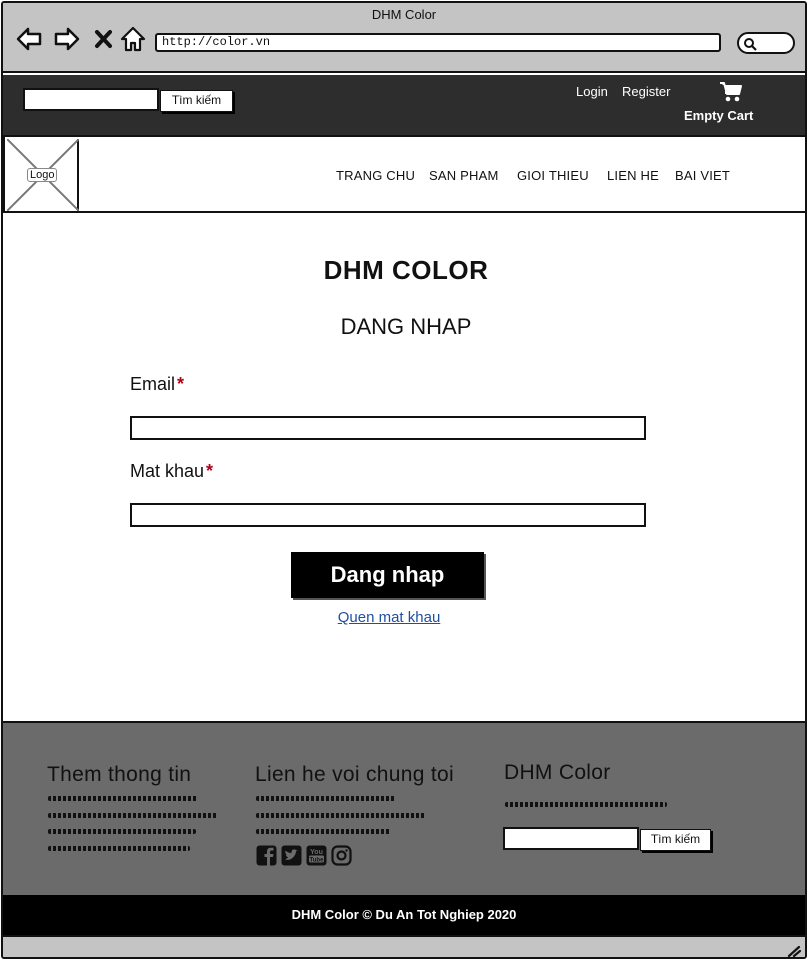 This screenshot has height=961, width=809. What do you see at coordinates (133, 39) in the screenshot?
I see `home-icon` at bounding box center [133, 39].